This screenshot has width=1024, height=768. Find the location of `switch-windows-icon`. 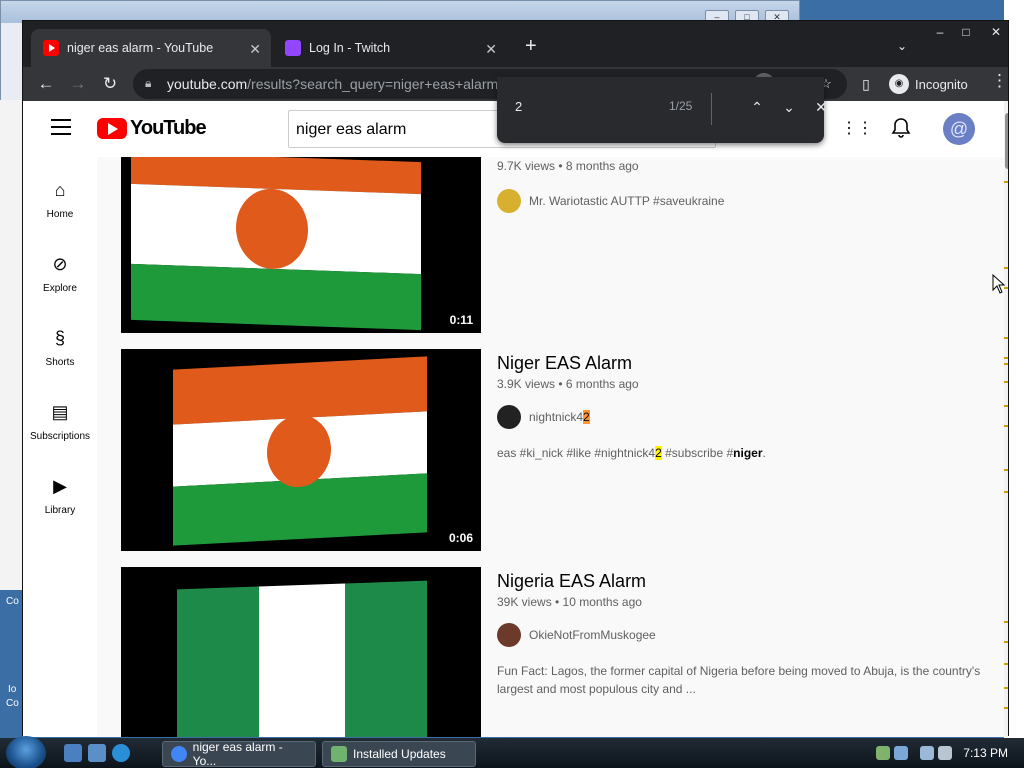

switch-windows-icon is located at coordinates (97, 753).